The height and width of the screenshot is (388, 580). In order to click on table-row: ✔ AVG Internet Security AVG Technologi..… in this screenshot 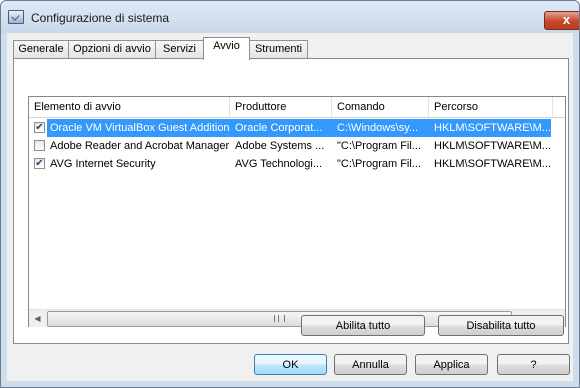, I will do `click(291, 164)`.